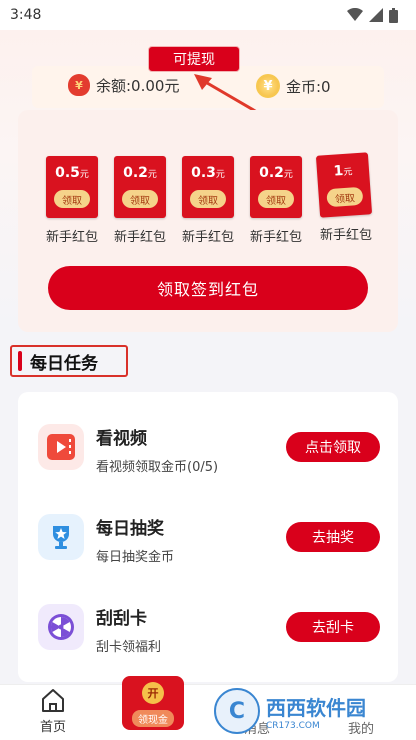 The height and width of the screenshot is (740, 416). What do you see at coordinates (121, 439) in the screenshot?
I see `task-title: 看视频` at bounding box center [121, 439].